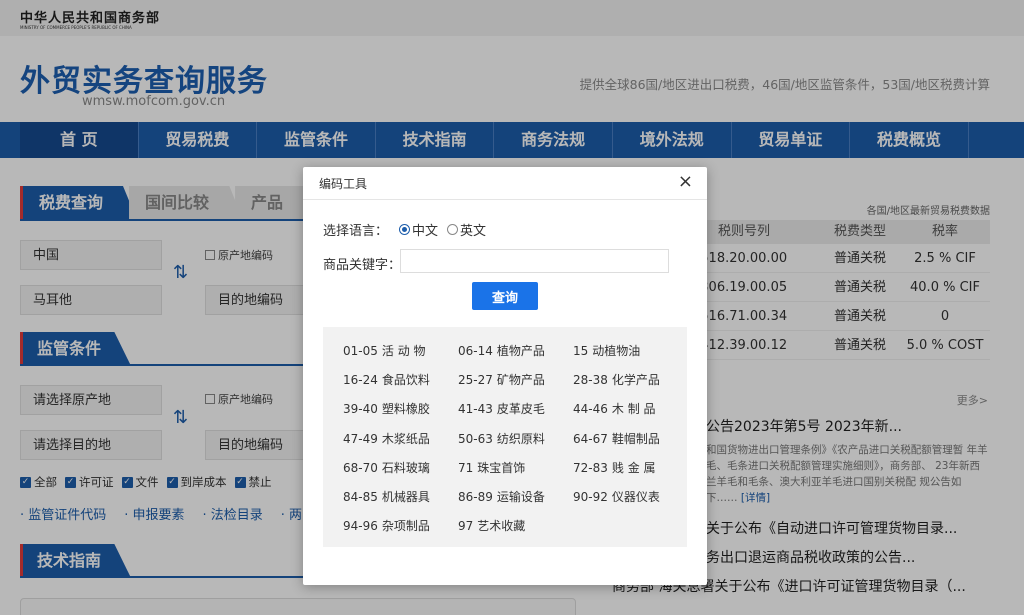 The height and width of the screenshot is (615, 1024). I want to click on category-code: 06-14, so click(475, 351).